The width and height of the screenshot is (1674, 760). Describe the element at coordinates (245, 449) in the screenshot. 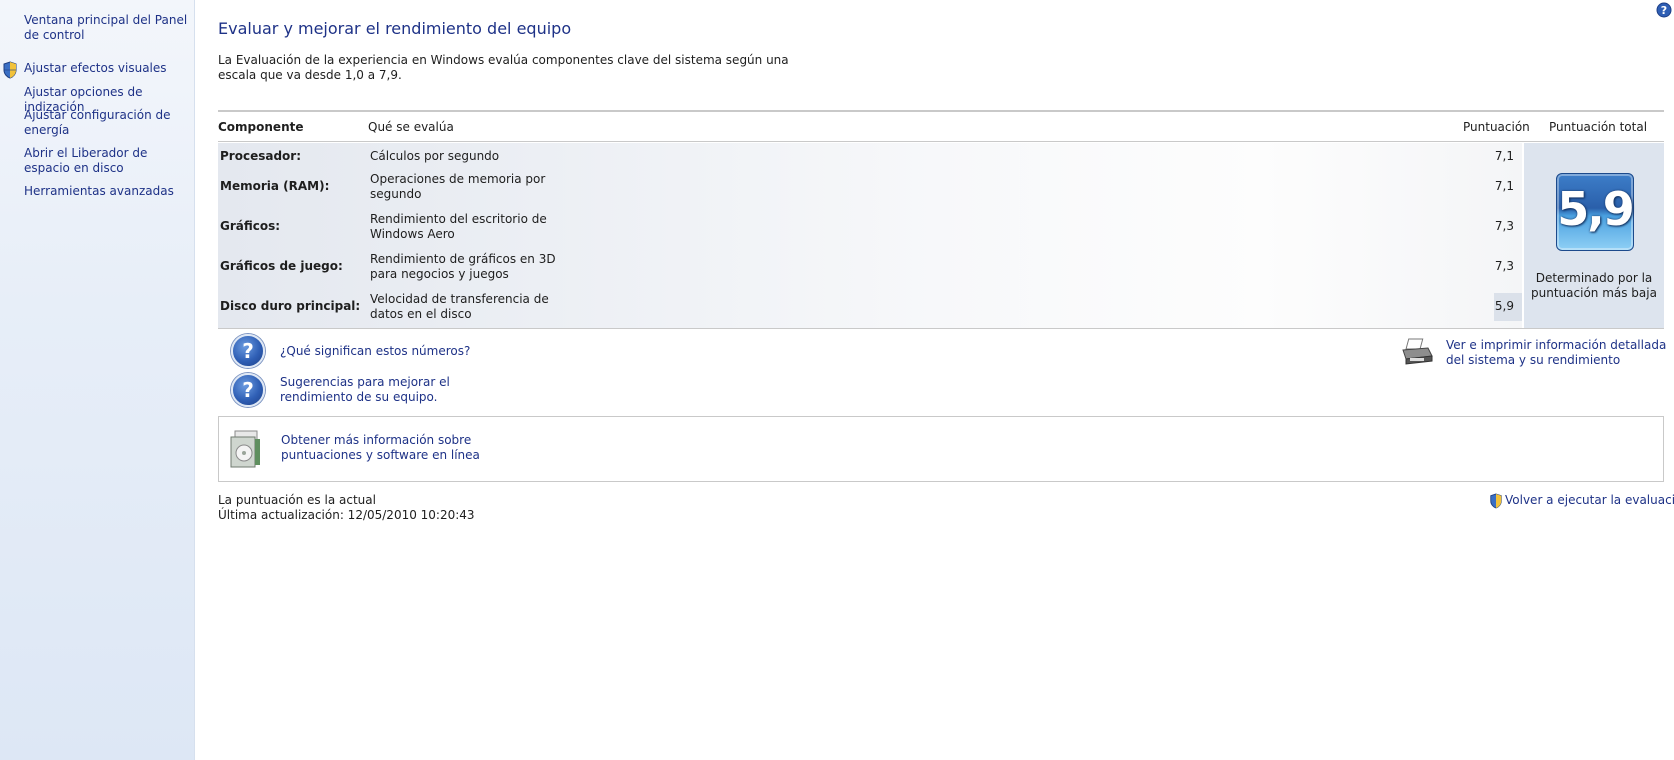

I see `software-package-icon` at that location.